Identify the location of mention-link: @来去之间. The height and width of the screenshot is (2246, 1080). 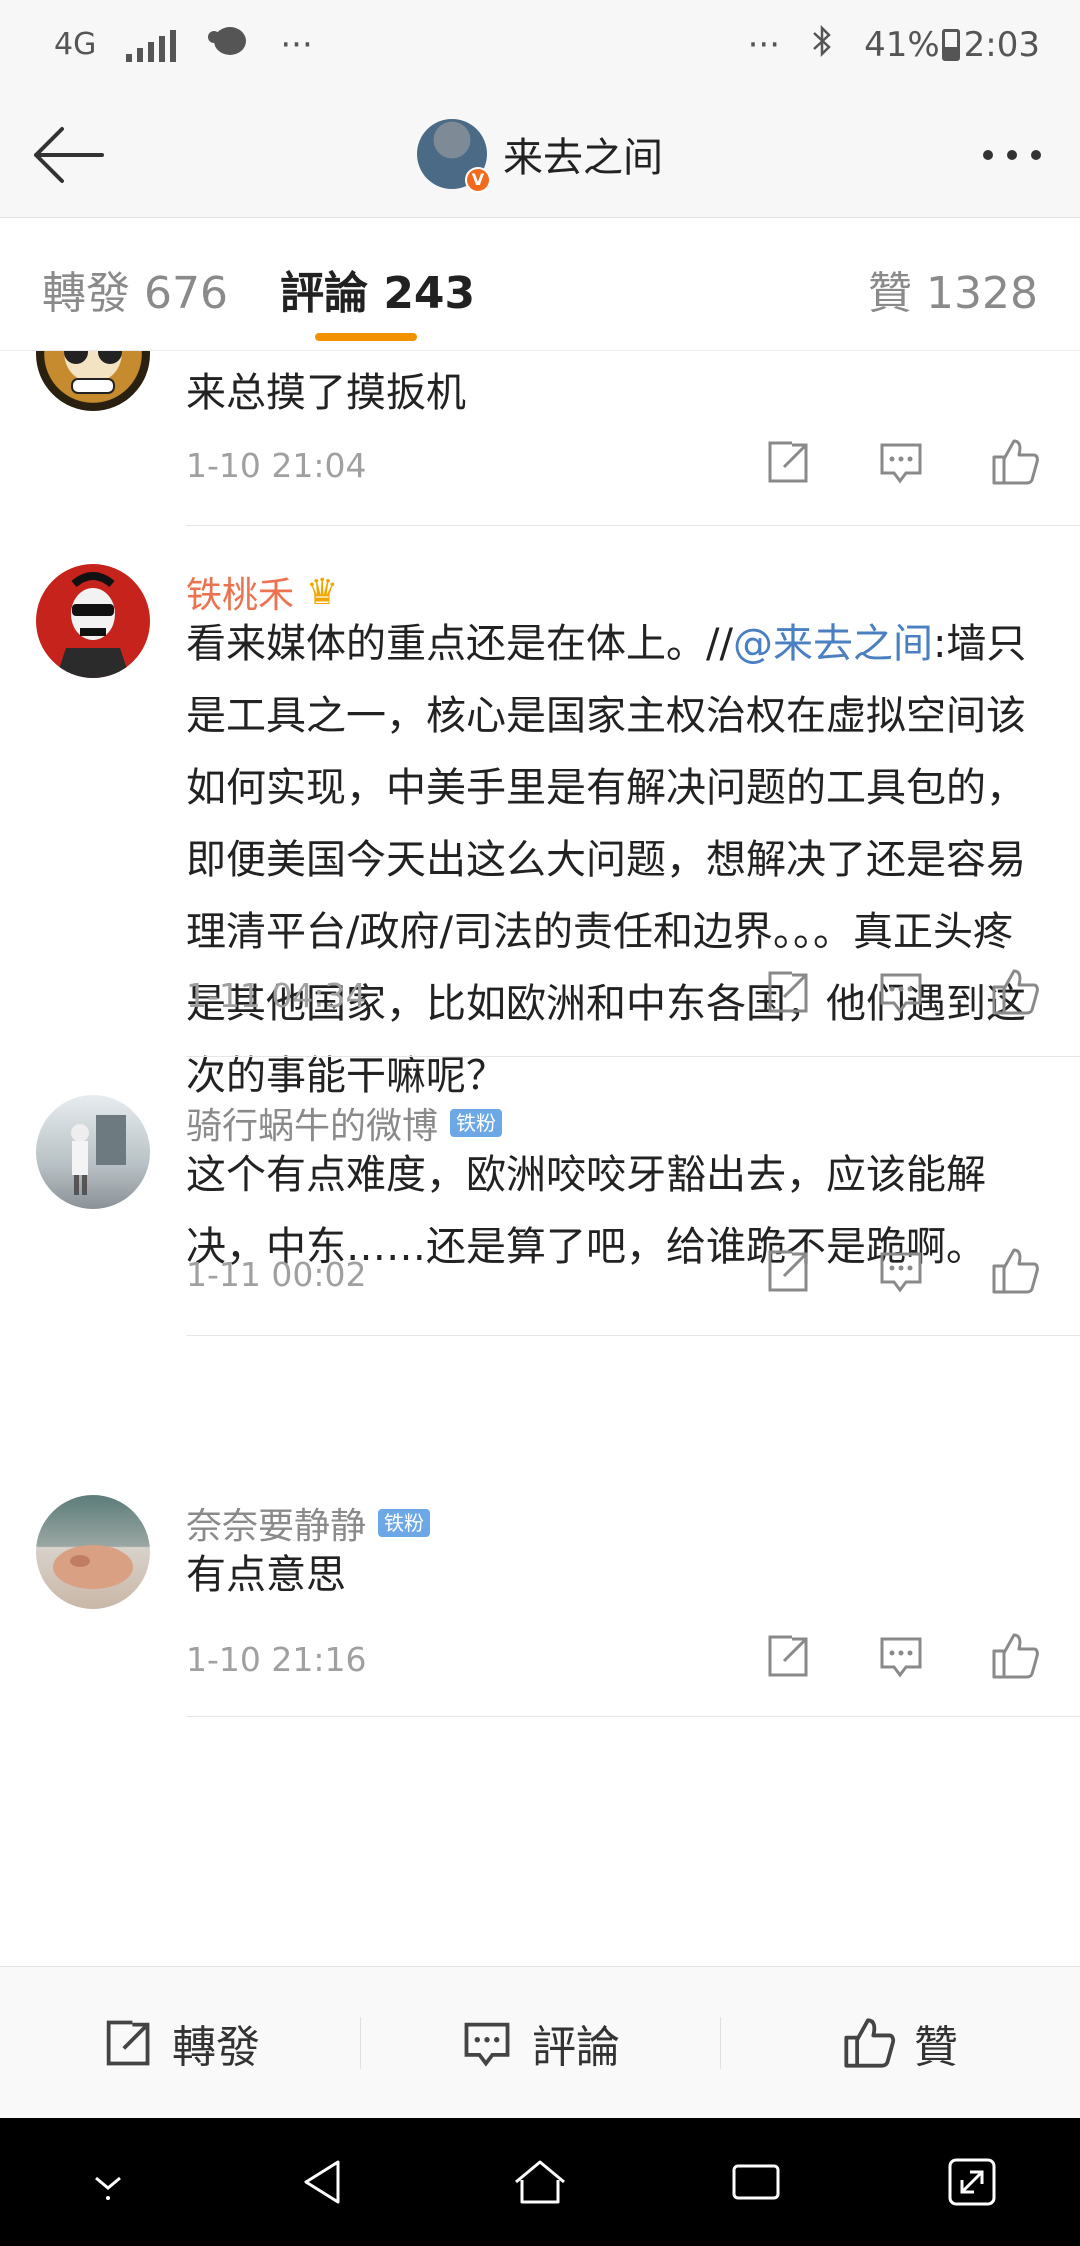
(833, 644).